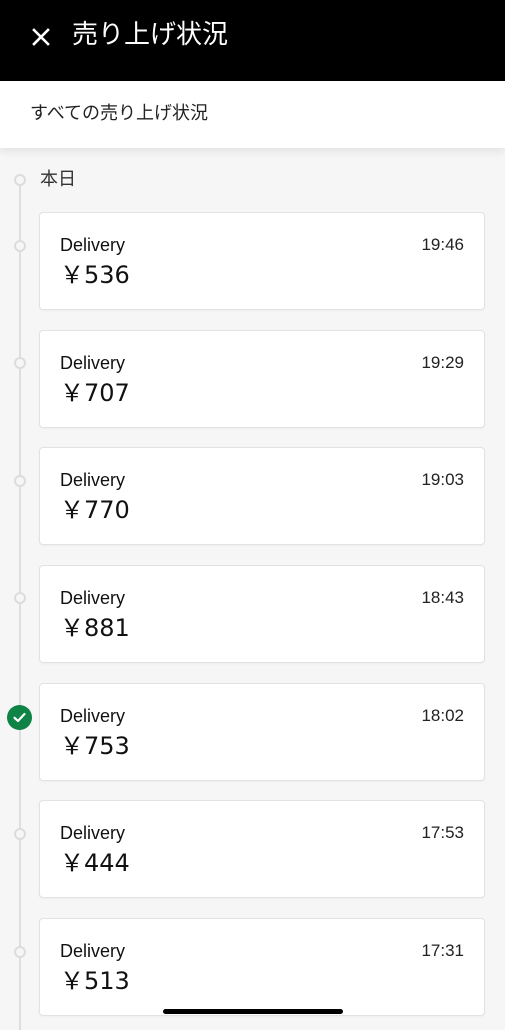  Describe the element at coordinates (58, 179) in the screenshot. I see `day-label: 本日` at that location.